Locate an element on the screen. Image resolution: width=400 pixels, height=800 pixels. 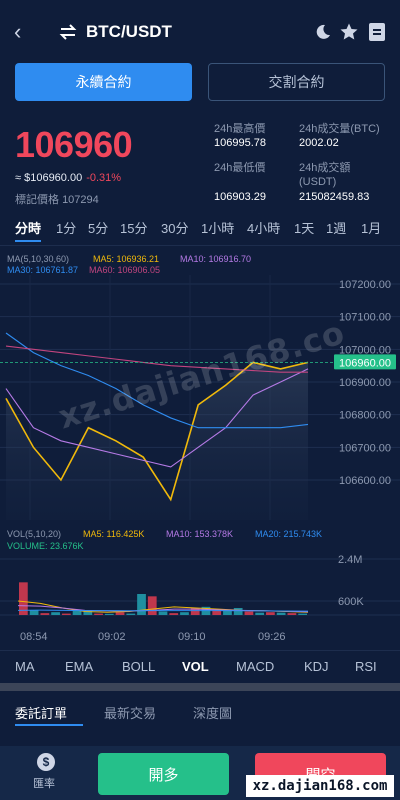
tab-indicator-macd: MACD is located at coordinates (255, 666).